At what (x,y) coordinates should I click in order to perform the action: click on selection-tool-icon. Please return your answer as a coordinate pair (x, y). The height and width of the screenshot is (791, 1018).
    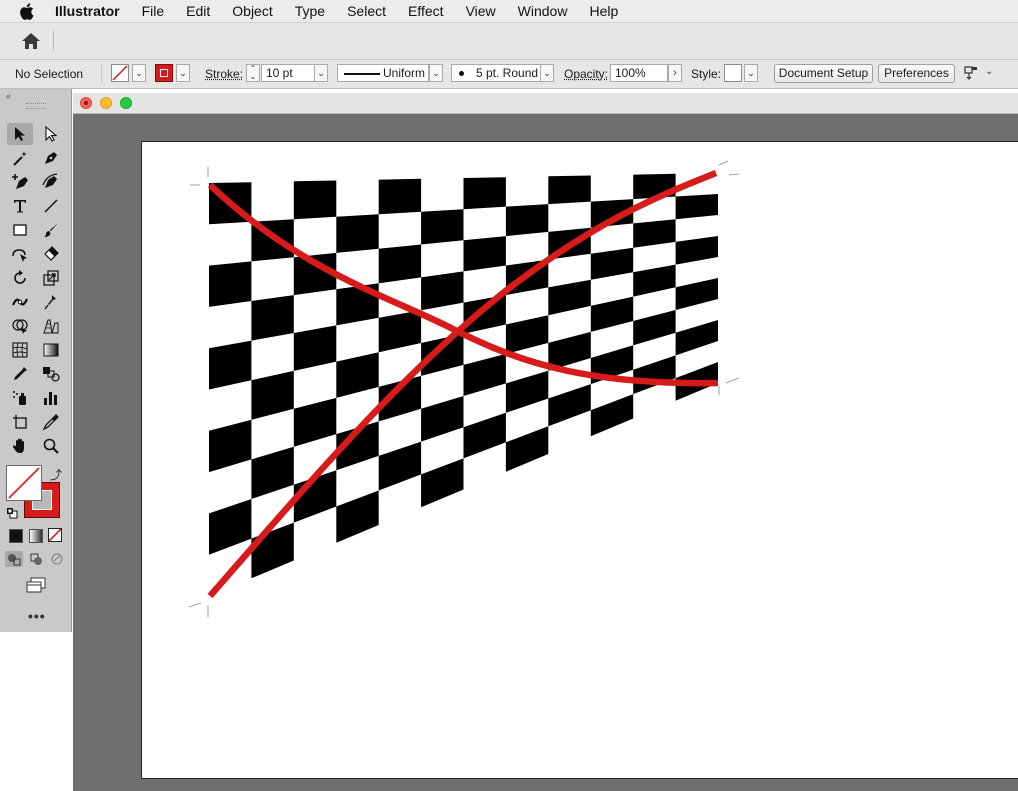
    Looking at the image, I should click on (20, 134).